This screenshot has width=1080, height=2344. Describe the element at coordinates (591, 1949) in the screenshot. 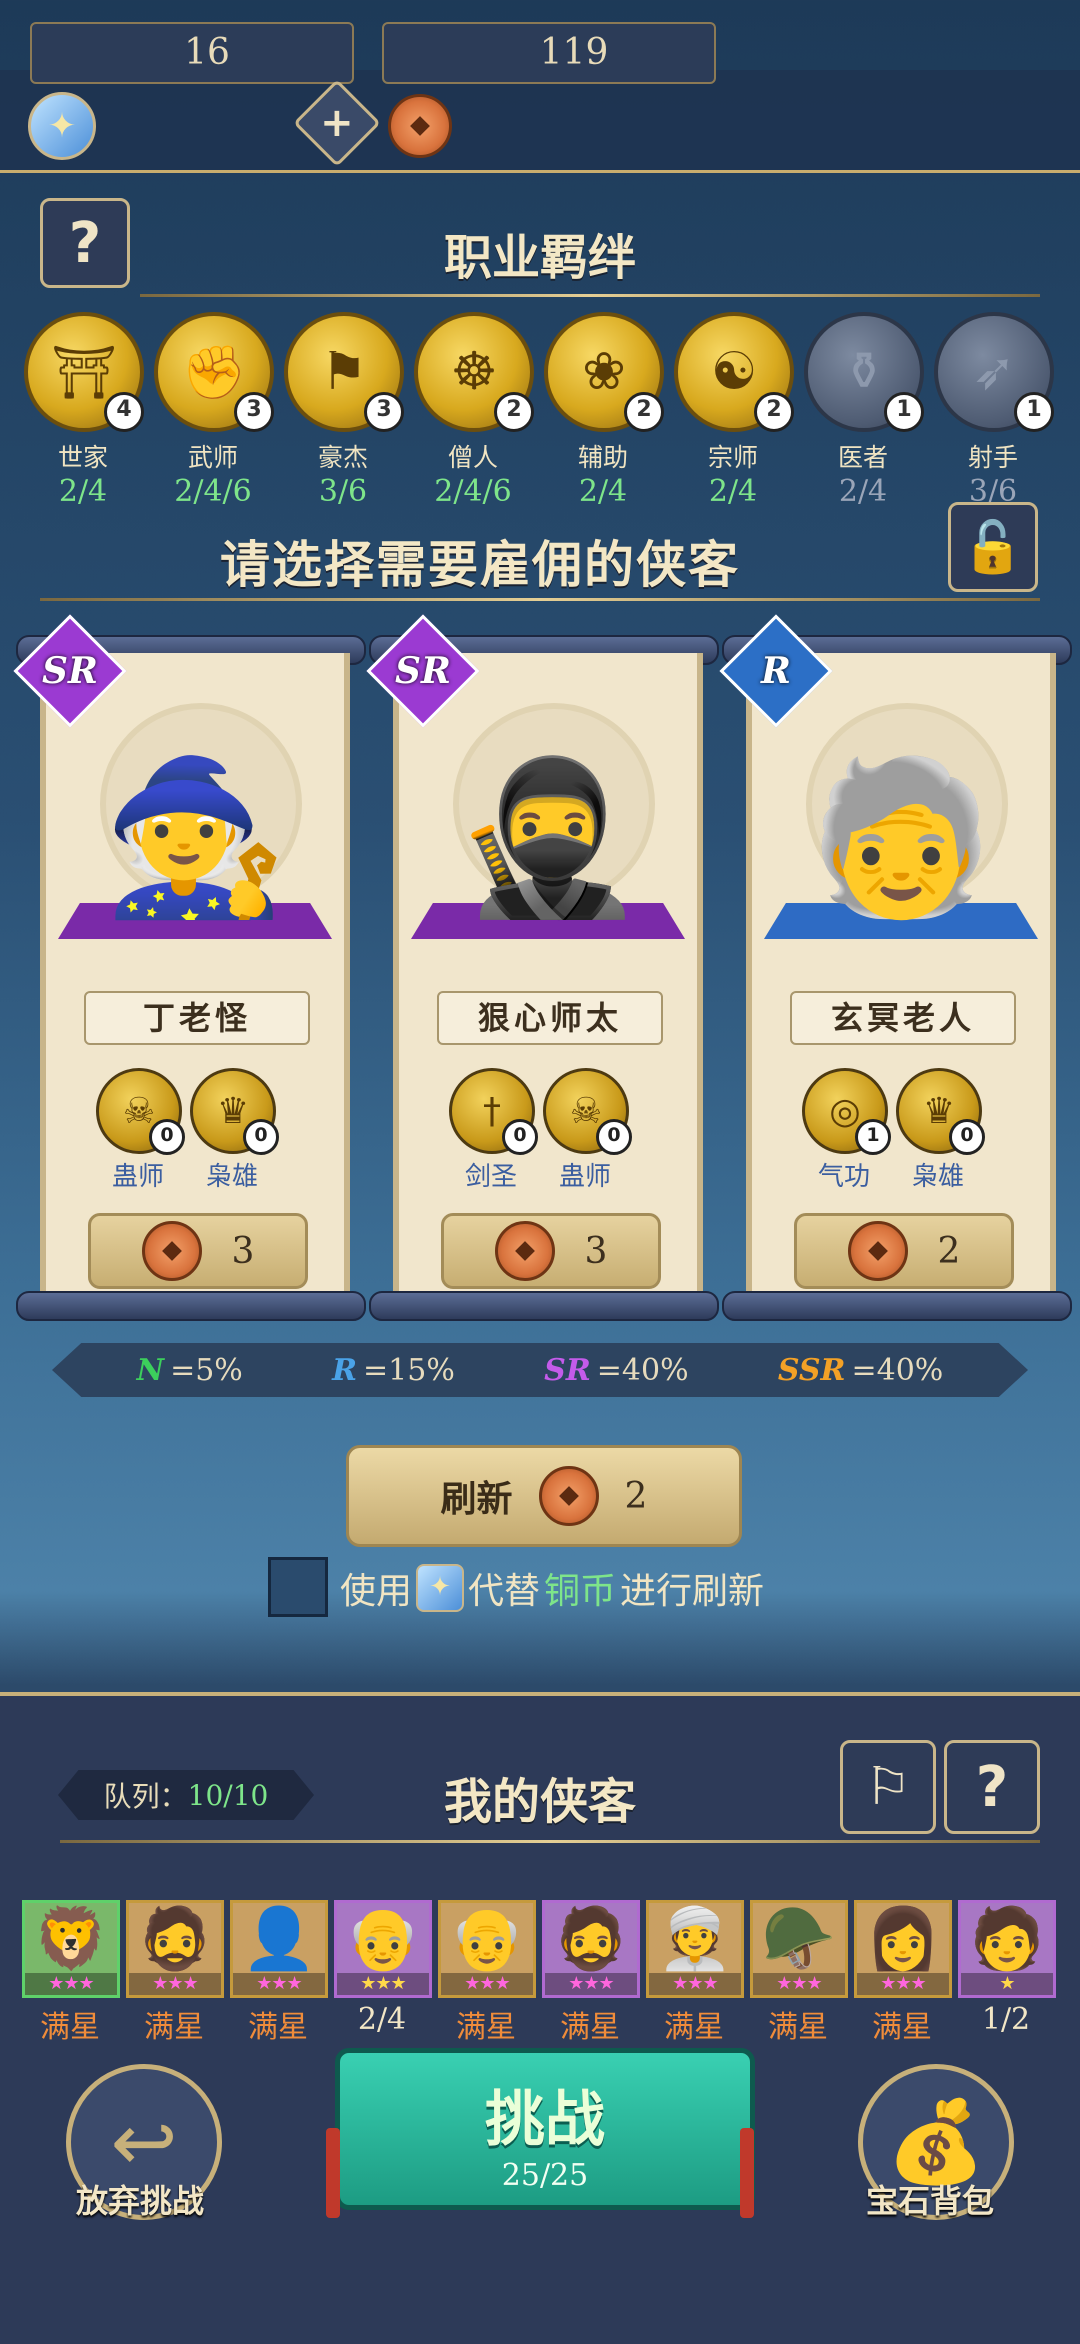

I see `hero-avatar: 🧔 ★★★` at that location.